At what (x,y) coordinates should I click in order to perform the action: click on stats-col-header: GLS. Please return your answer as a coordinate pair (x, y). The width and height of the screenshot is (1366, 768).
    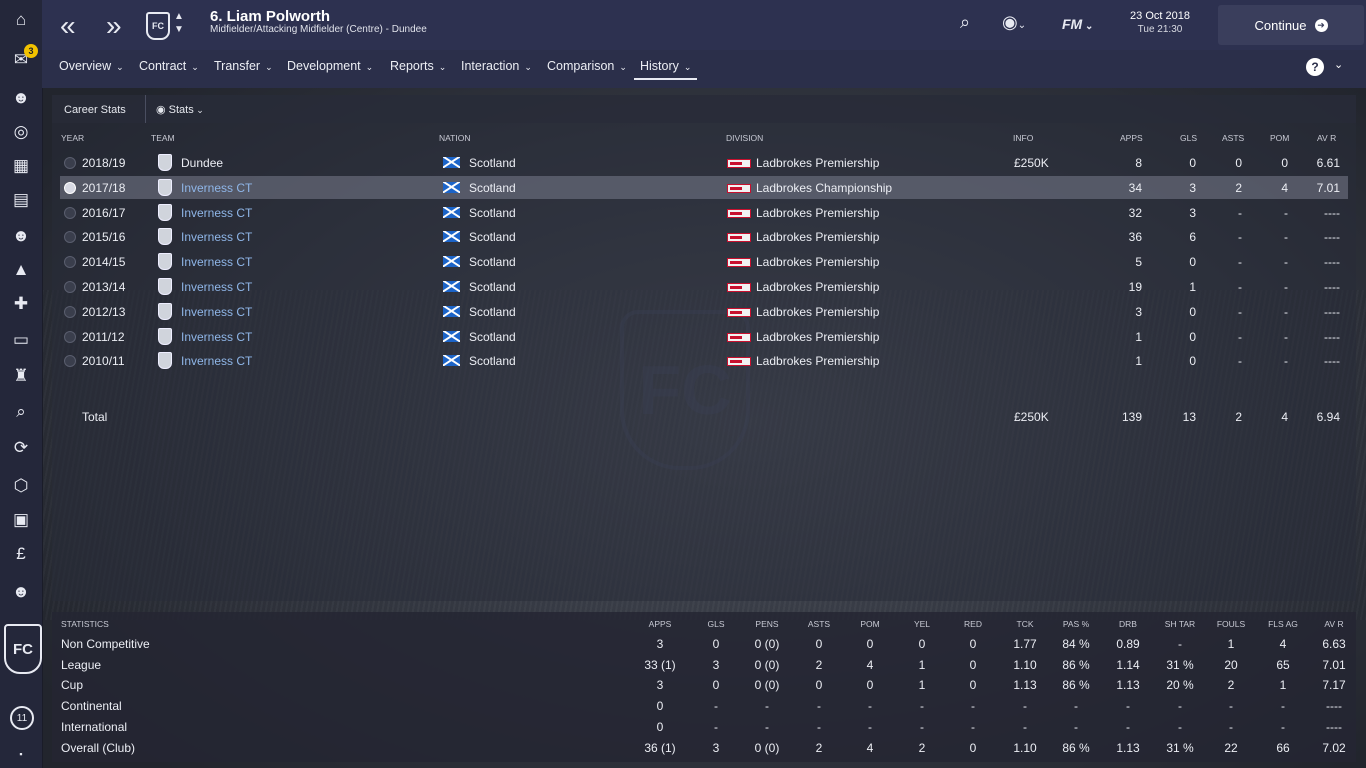
    Looking at the image, I should click on (716, 624).